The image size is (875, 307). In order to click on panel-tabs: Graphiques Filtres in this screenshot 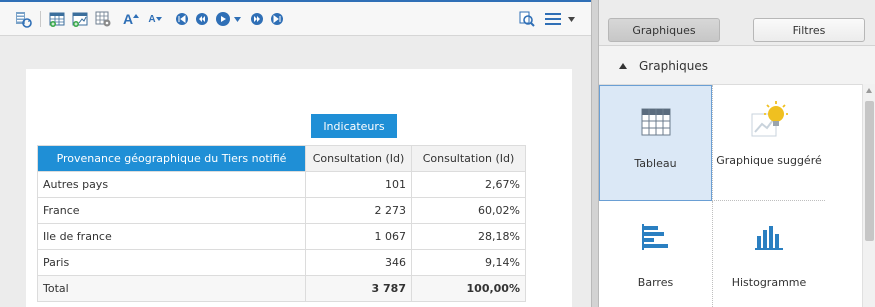, I will do `click(737, 23)`.